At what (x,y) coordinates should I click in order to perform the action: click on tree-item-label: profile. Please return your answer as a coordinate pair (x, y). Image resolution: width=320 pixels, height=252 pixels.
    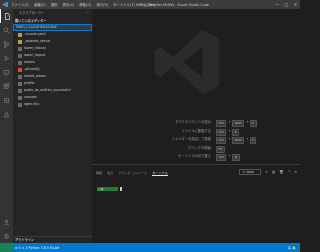
    Looking at the image, I should click on (29, 83).